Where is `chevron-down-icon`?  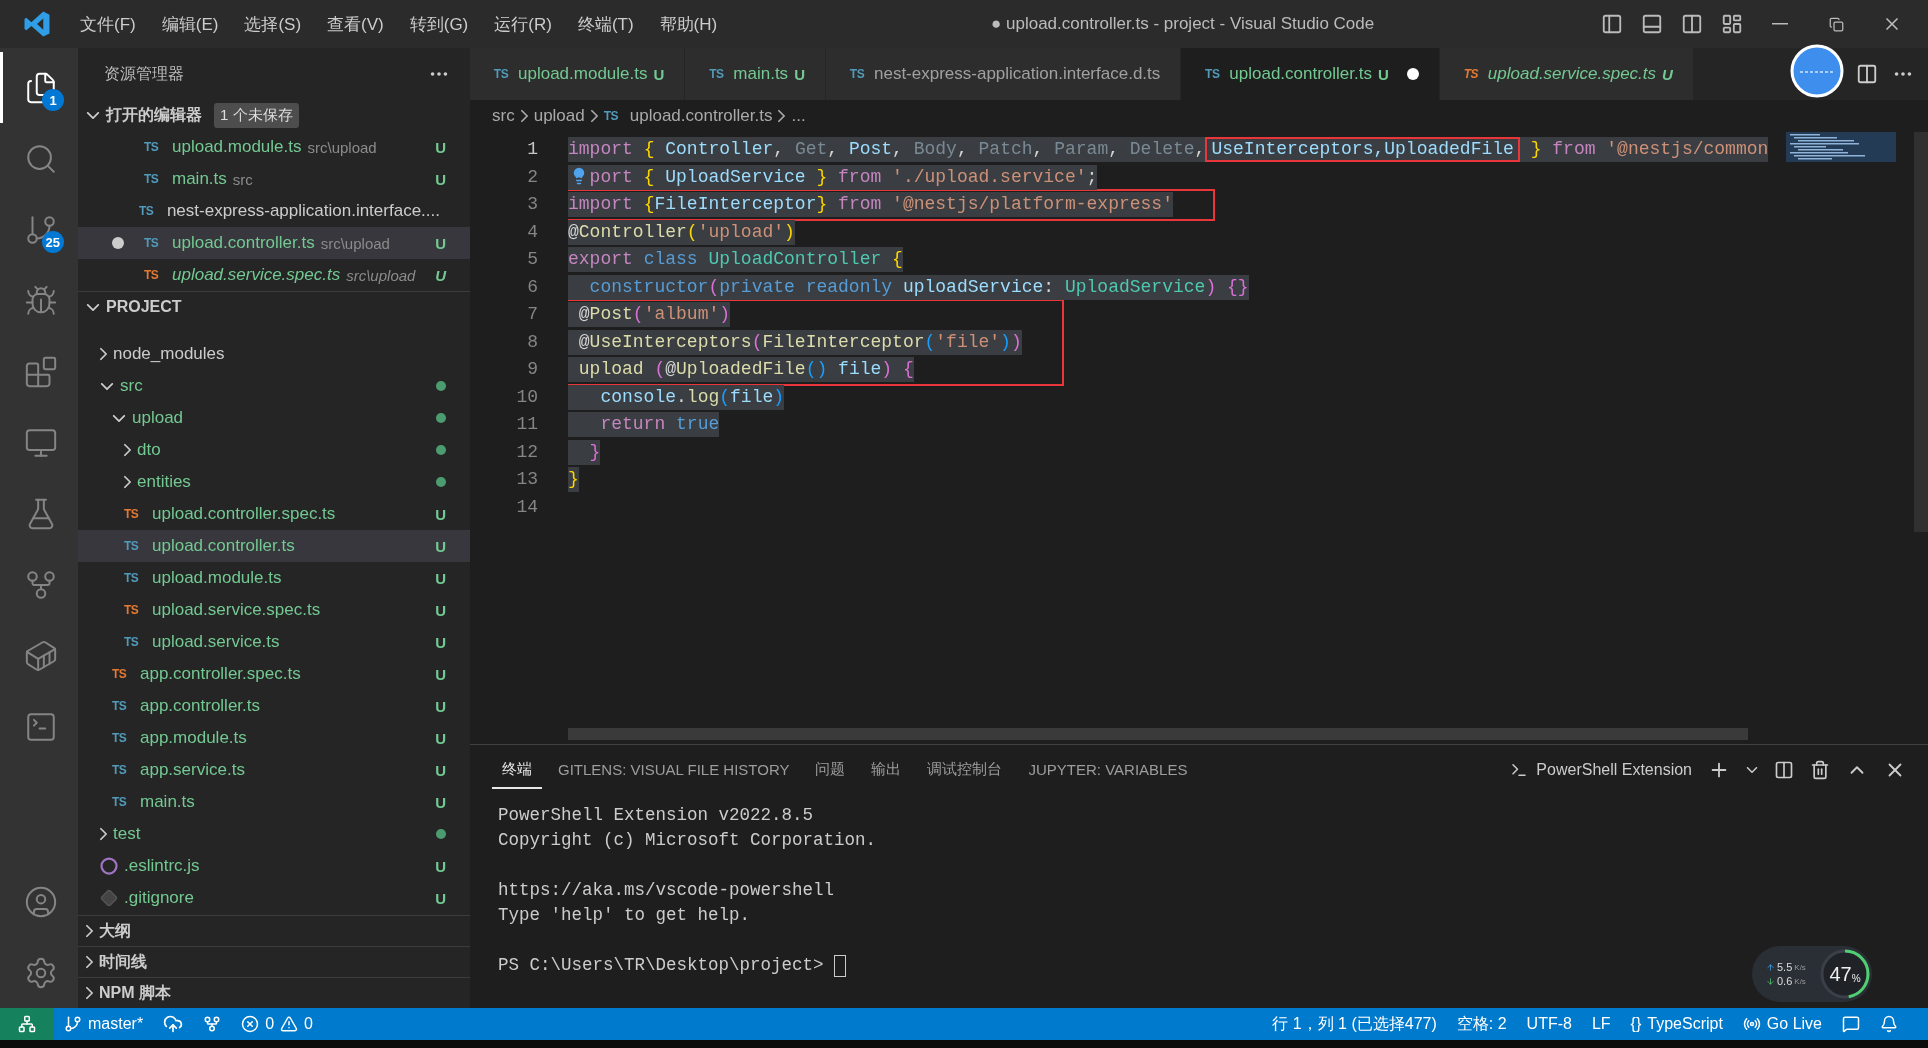 chevron-down-icon is located at coordinates (1752, 770).